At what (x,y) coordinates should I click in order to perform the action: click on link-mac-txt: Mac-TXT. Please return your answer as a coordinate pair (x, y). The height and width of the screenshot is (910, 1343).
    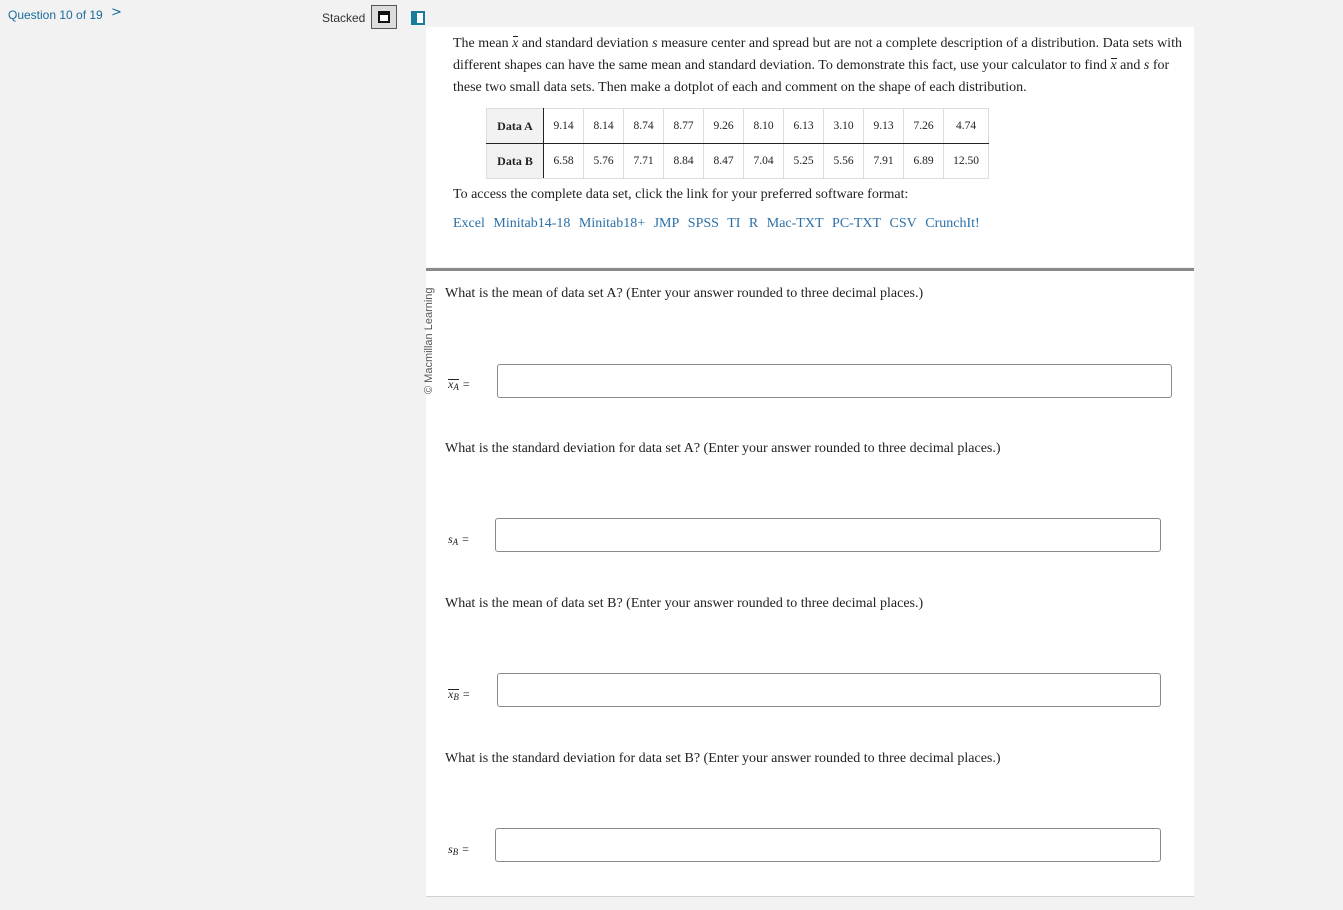
    Looking at the image, I should click on (795, 223).